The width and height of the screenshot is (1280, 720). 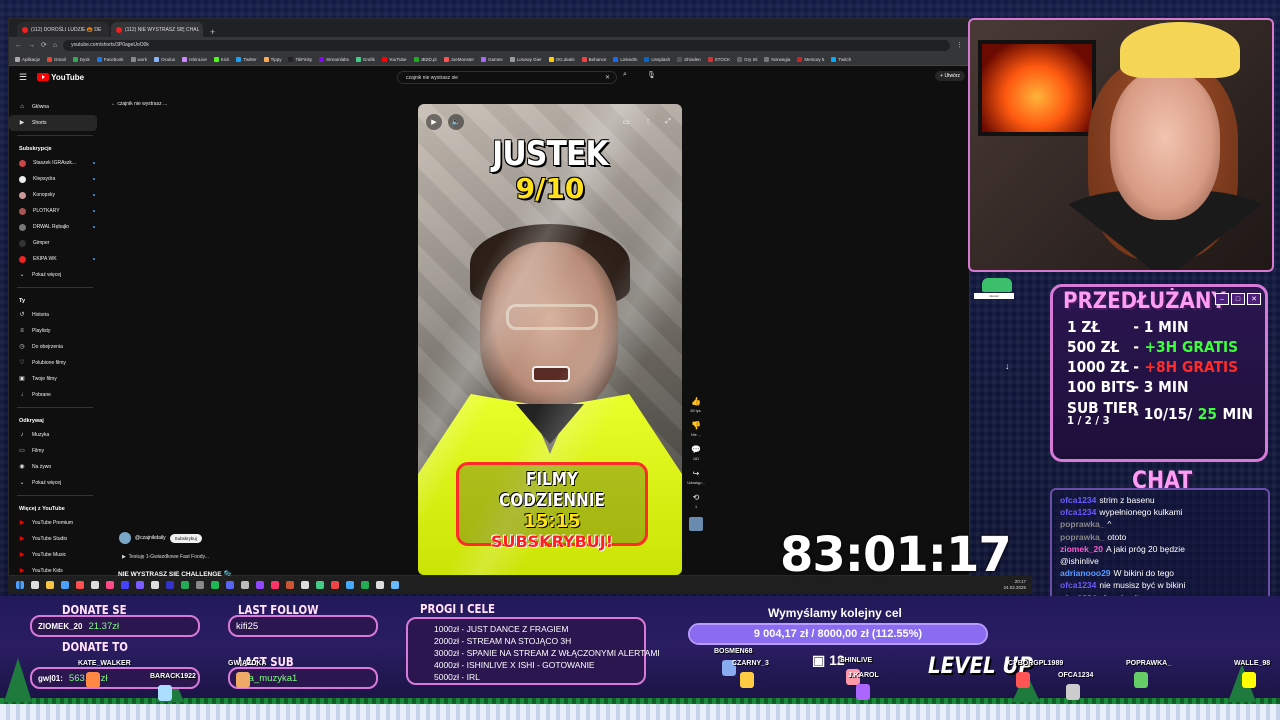 I want to click on channel-avatar, so click(x=125, y=538).